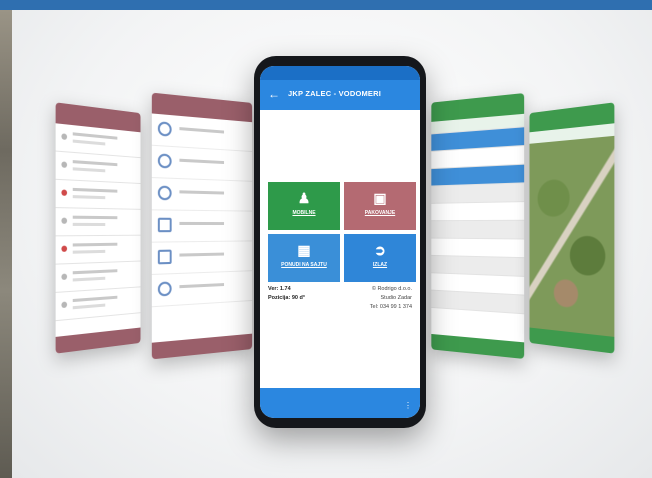  What do you see at coordinates (326, 5) in the screenshot?
I see `top-banner-bar` at bounding box center [326, 5].